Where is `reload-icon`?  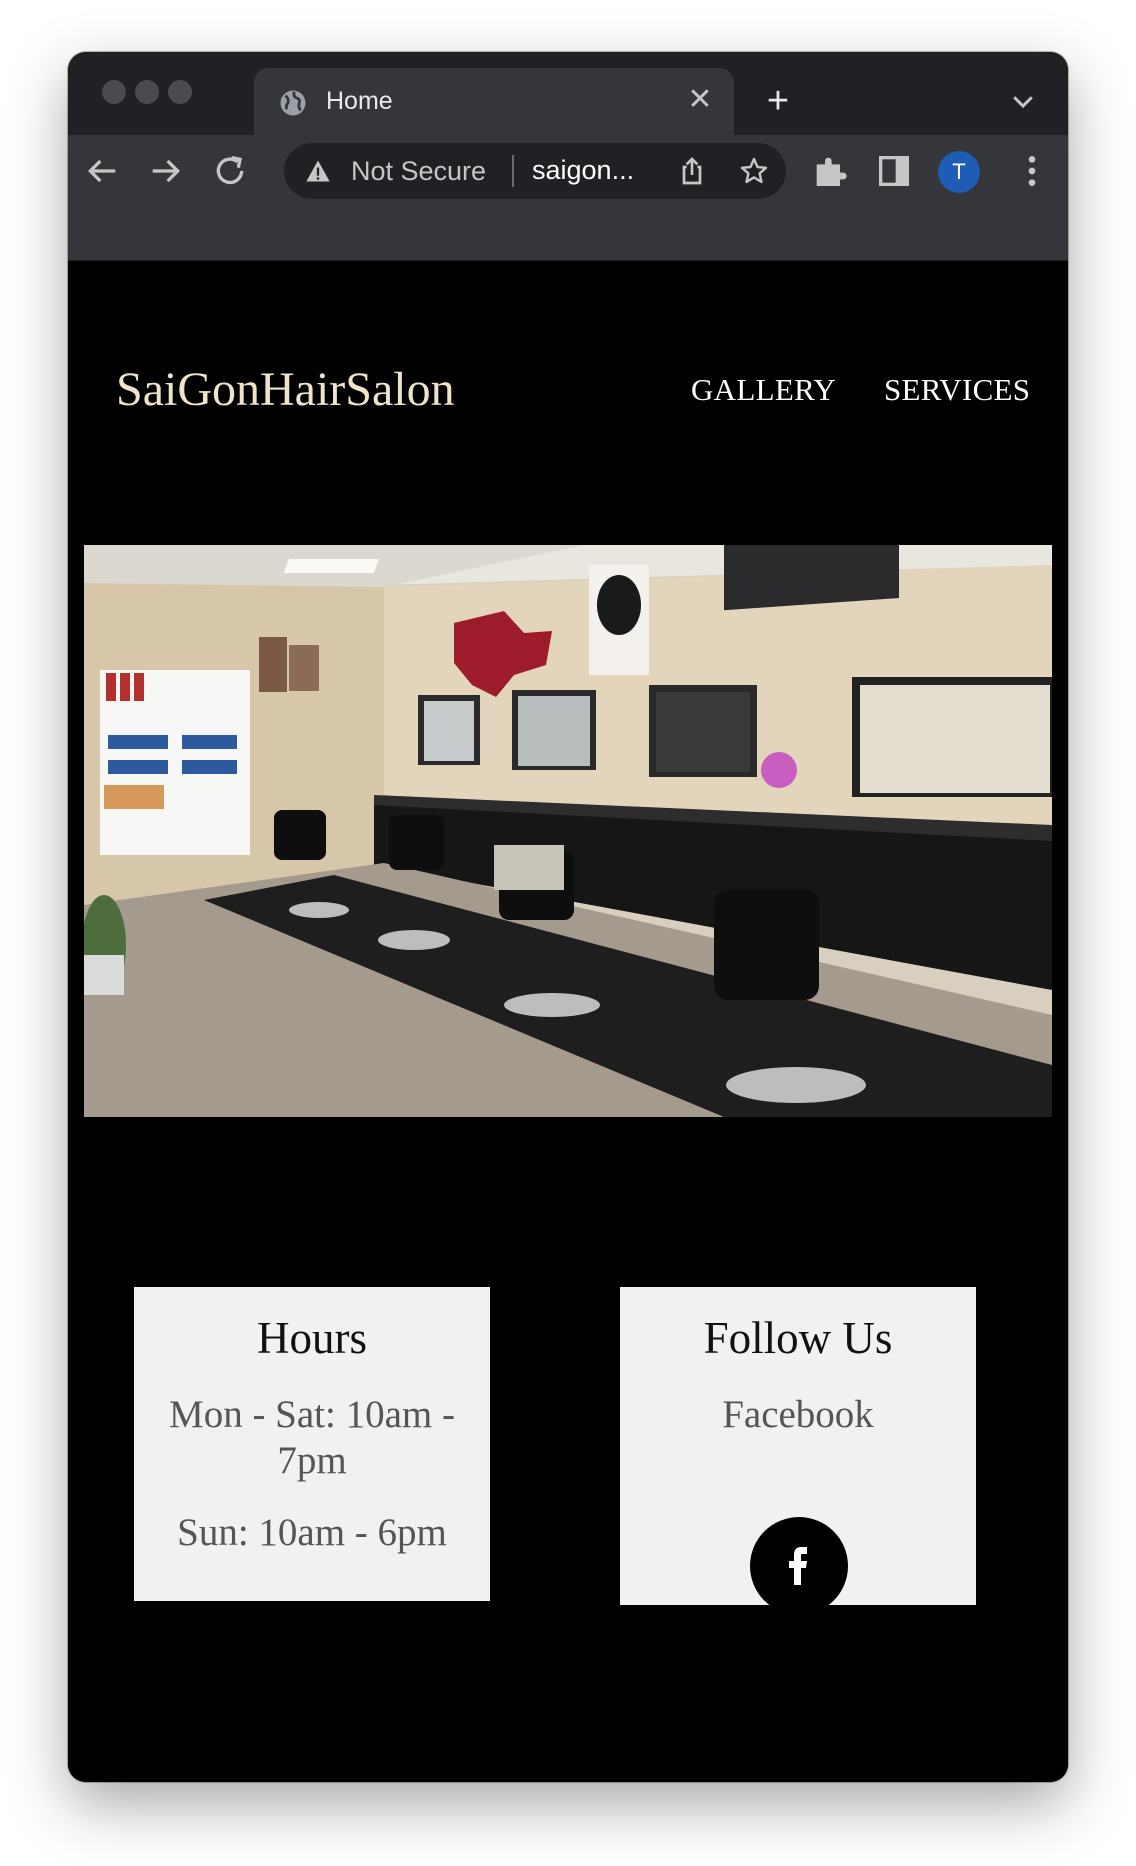
reload-icon is located at coordinates (230, 171).